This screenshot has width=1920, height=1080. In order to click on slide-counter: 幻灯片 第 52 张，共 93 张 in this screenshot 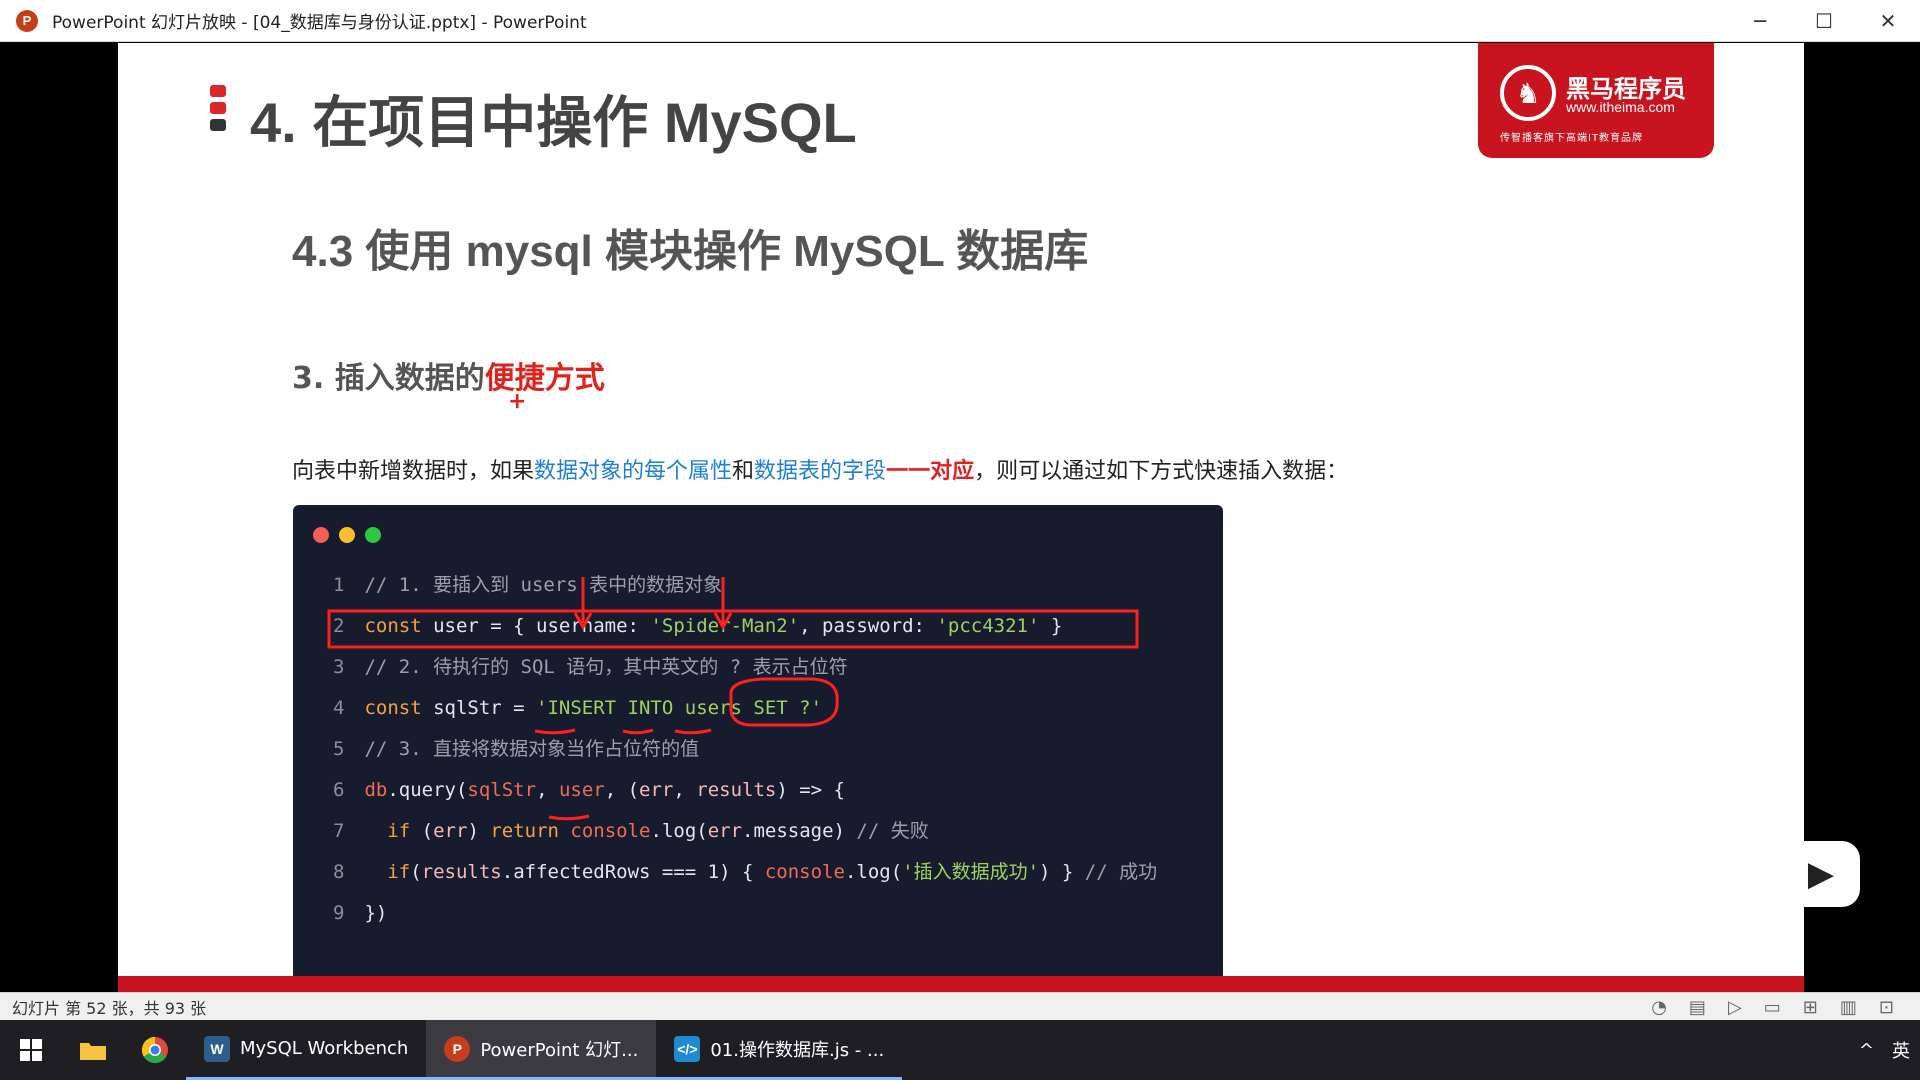, I will do `click(109, 1008)`.